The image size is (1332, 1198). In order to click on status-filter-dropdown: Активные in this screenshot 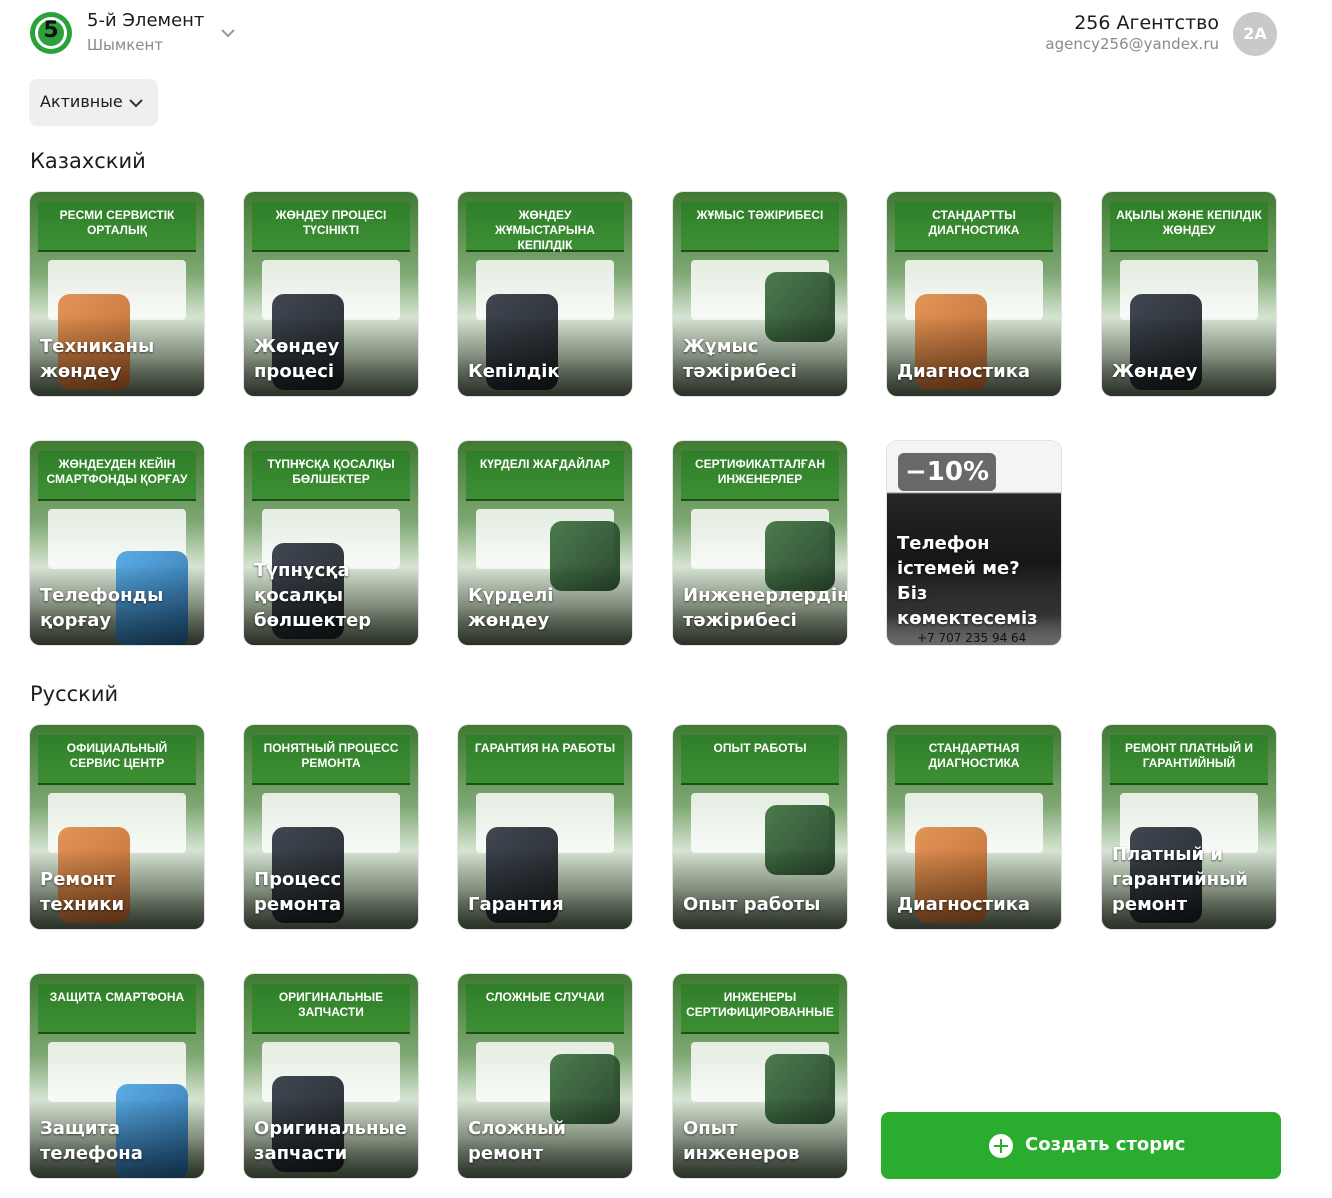, I will do `click(93, 102)`.